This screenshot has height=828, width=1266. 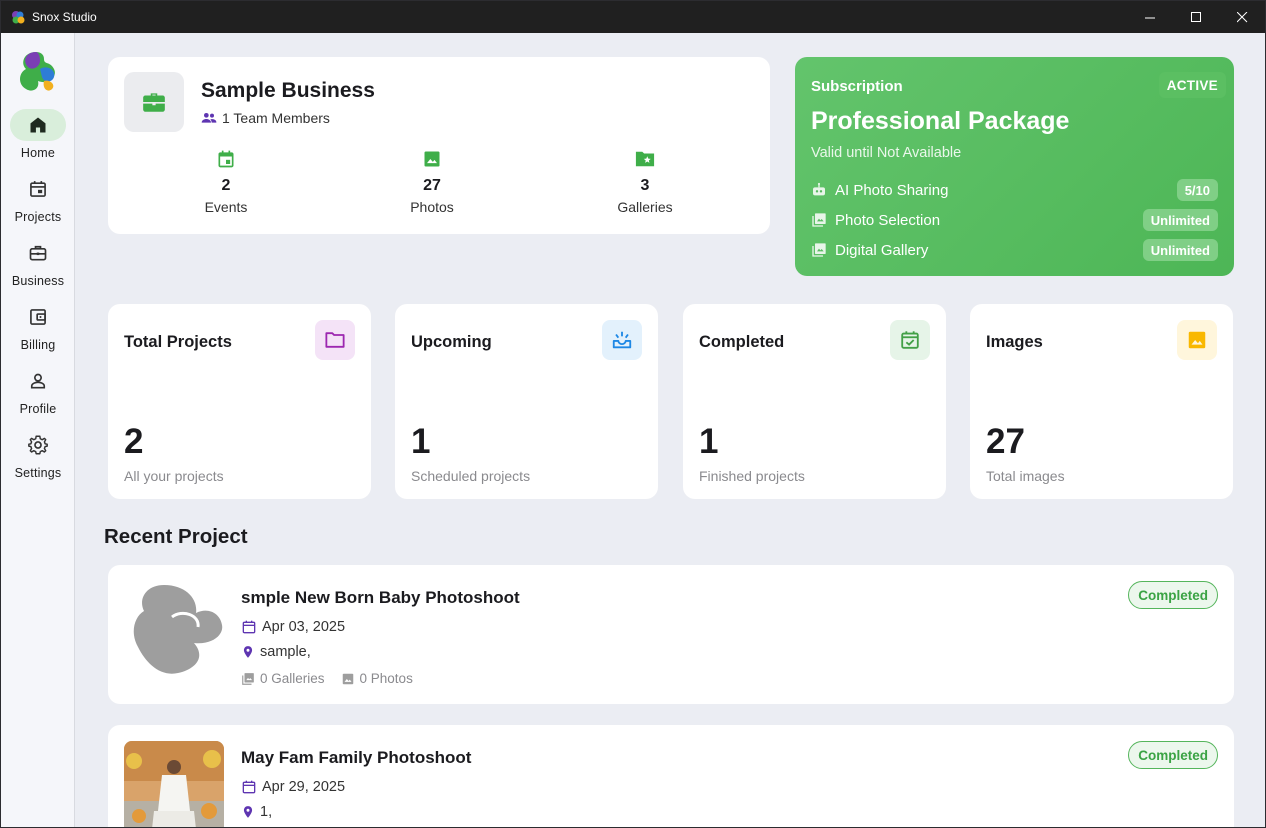 I want to click on sidebar-item-business: Business, so click(x=38, y=267).